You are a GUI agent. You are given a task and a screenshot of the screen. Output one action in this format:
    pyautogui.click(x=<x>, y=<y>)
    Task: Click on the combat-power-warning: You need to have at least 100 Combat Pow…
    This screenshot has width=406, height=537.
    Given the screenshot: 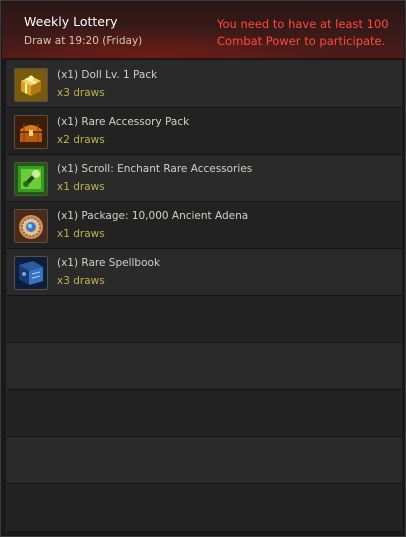 What is the action you would take?
    pyautogui.click(x=303, y=32)
    